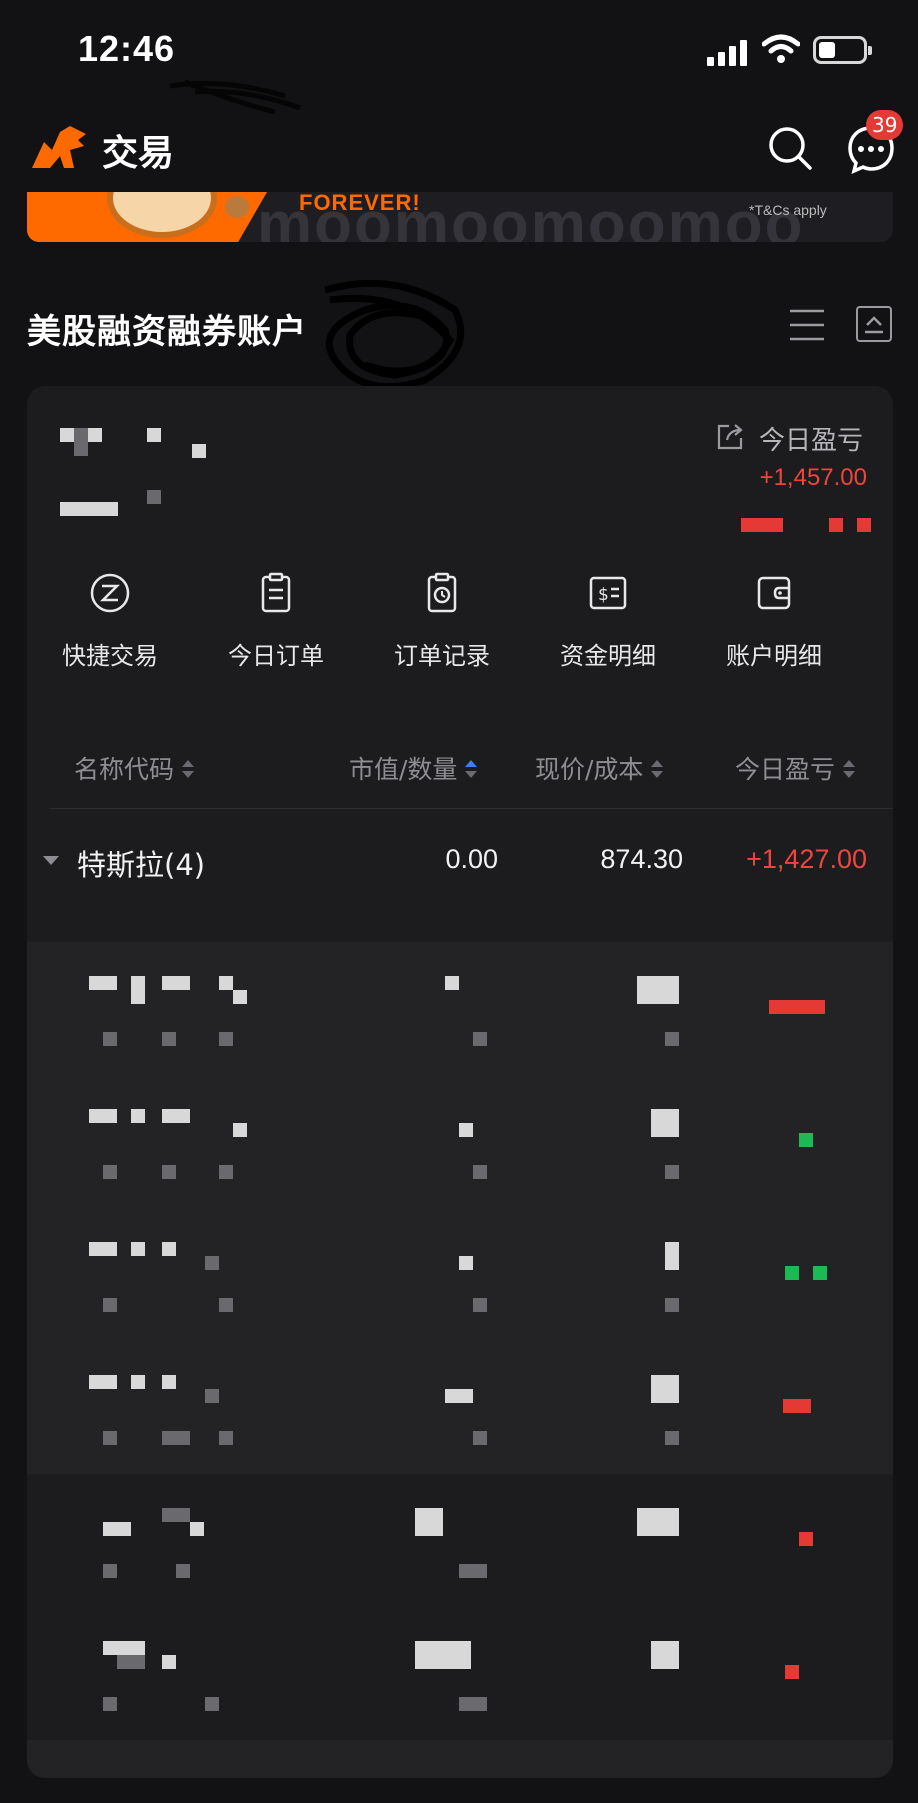 The height and width of the screenshot is (1803, 918). What do you see at coordinates (813, 477) in the screenshot?
I see `today-pnl-value: +1,457.00` at bounding box center [813, 477].